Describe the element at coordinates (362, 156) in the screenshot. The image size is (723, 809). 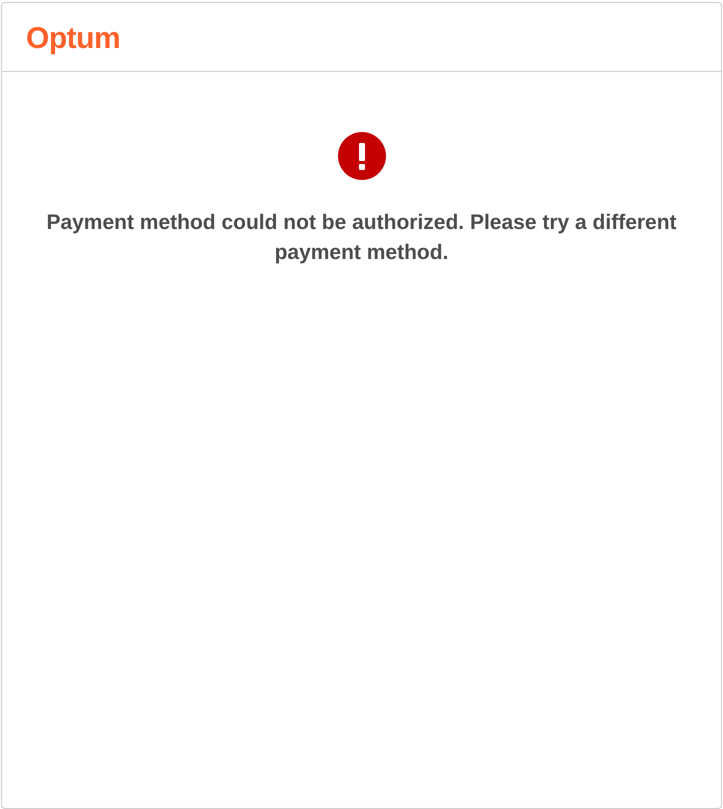
I see `alert-icon` at that location.